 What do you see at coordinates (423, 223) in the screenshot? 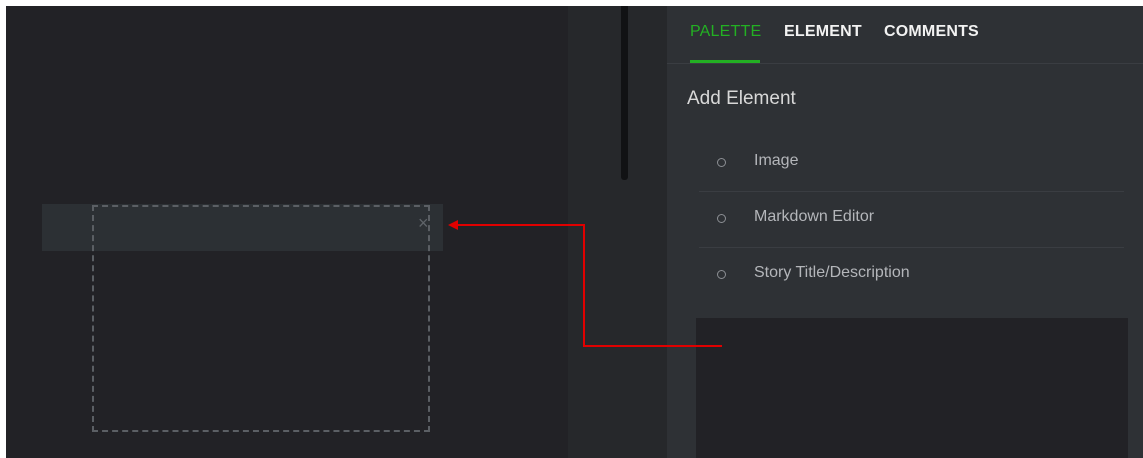
I see `close-icon: ×` at bounding box center [423, 223].